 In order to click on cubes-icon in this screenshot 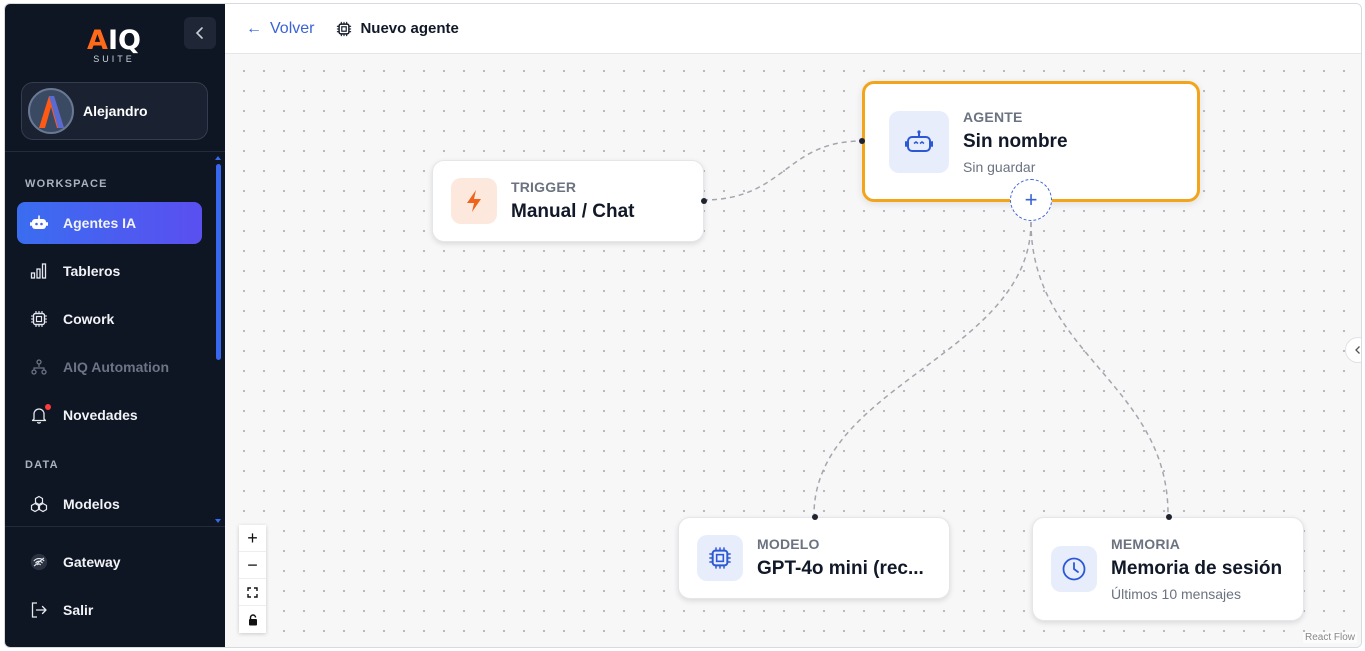, I will do `click(39, 504)`.